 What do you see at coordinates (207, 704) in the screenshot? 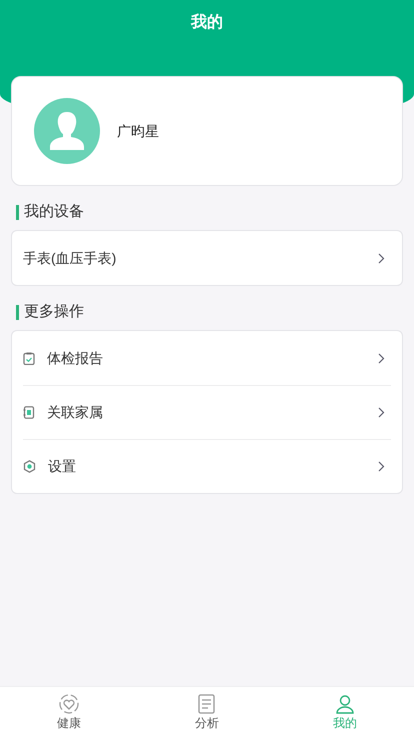
I see `document-icon` at bounding box center [207, 704].